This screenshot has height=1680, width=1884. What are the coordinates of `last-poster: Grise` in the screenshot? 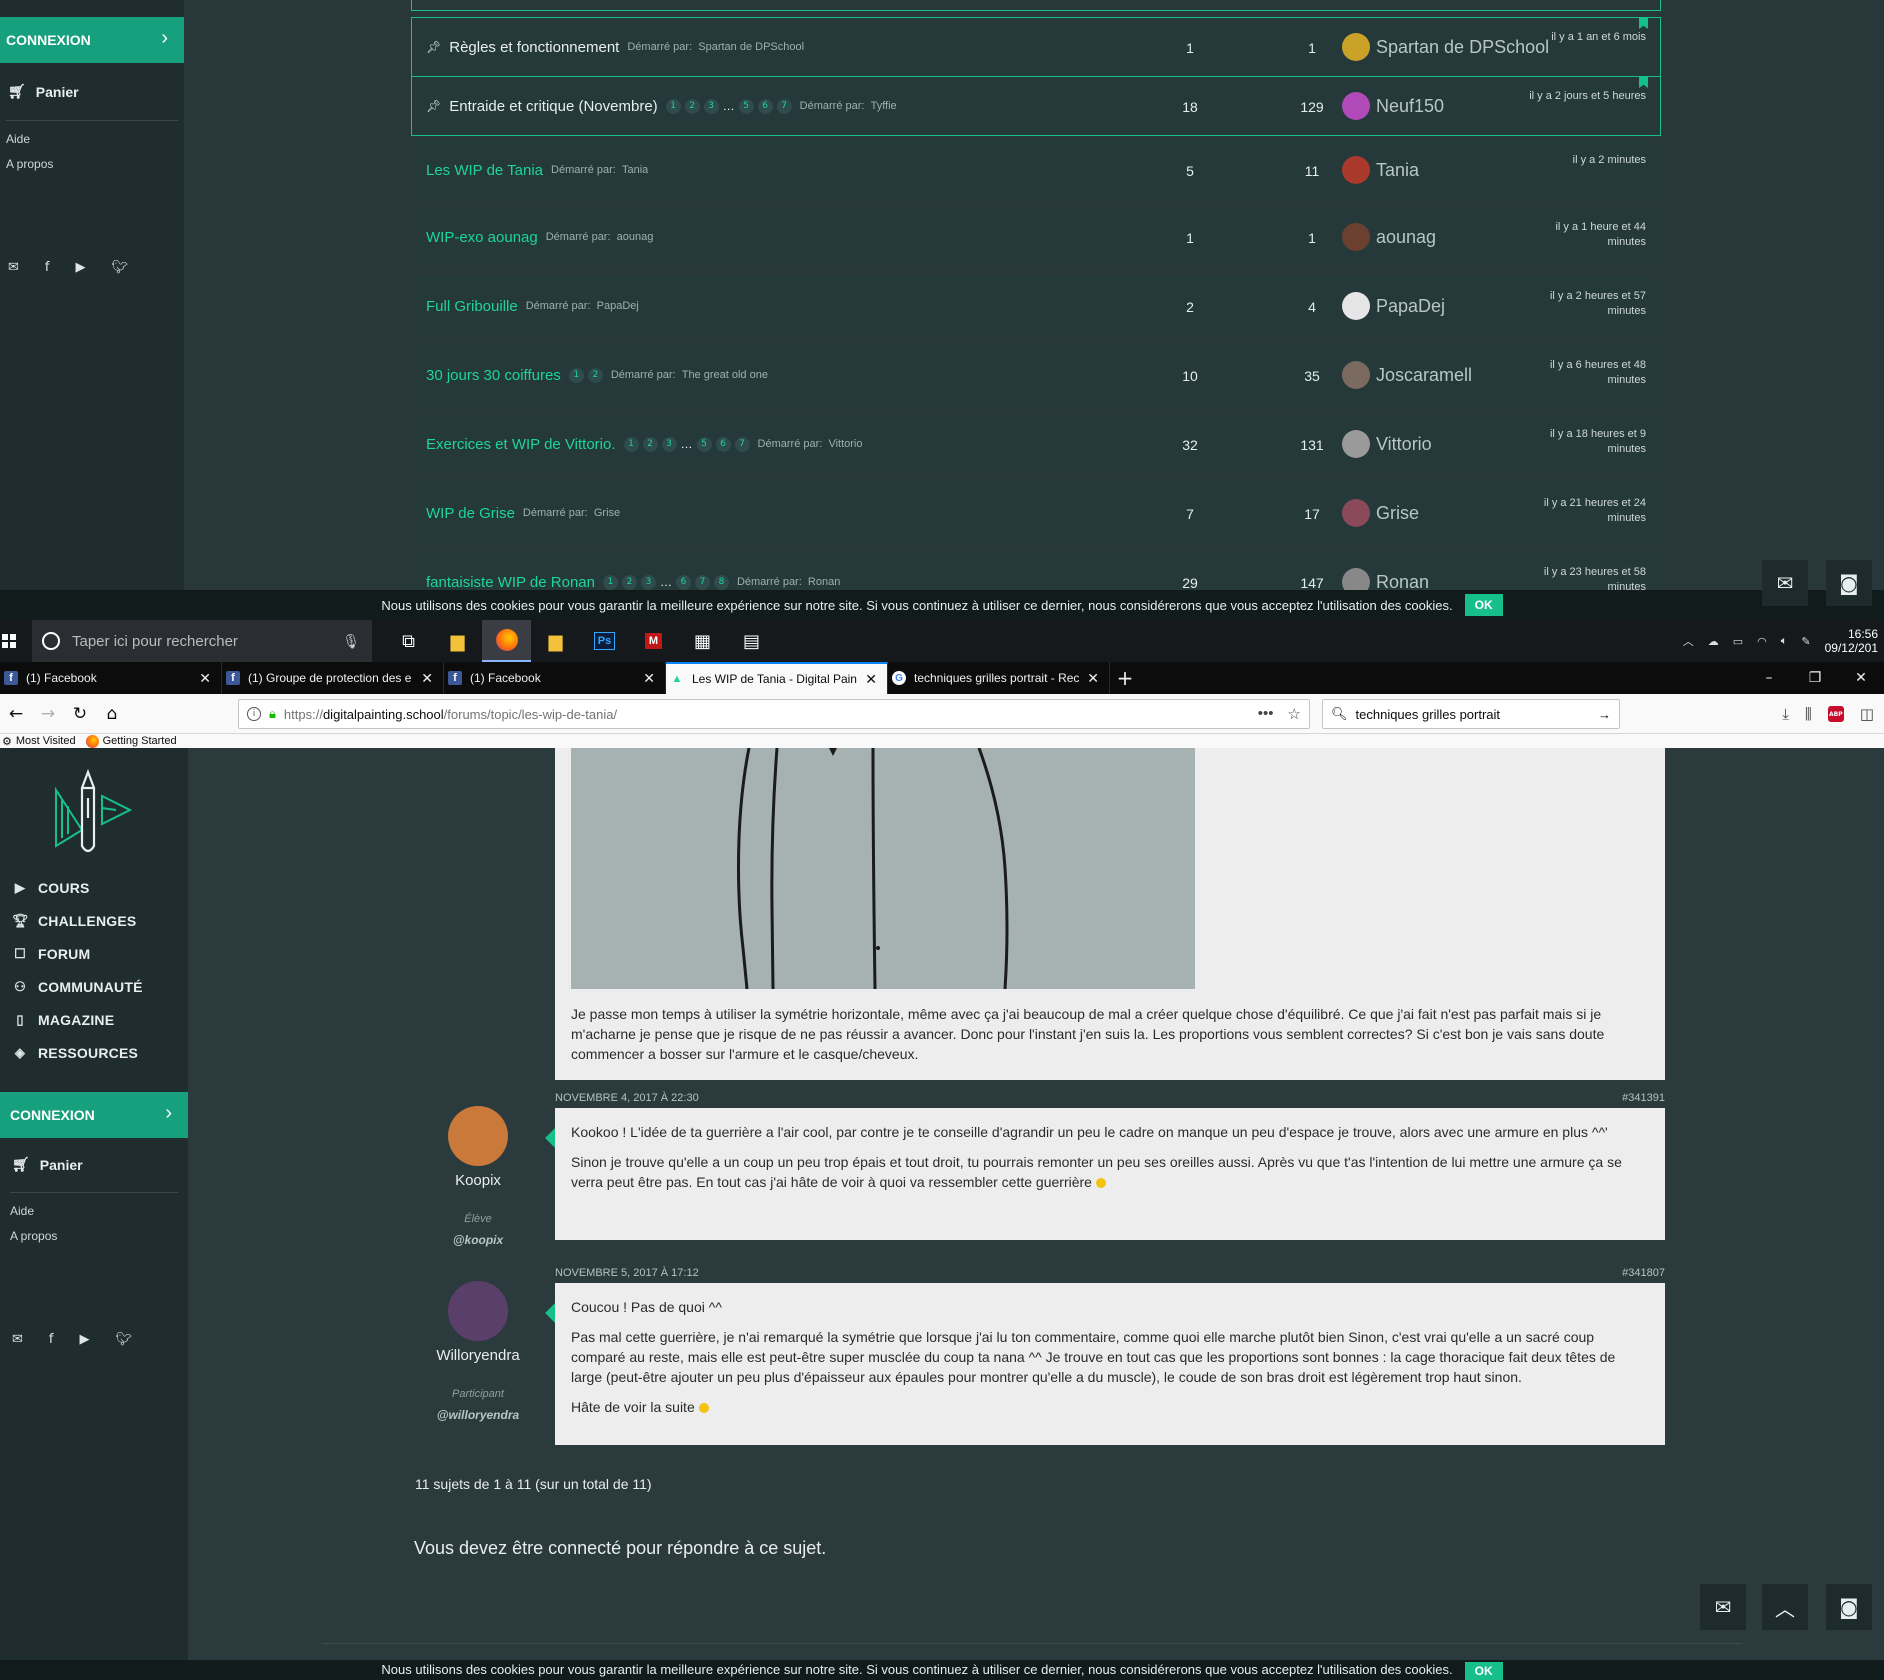 It's located at (1380, 513).